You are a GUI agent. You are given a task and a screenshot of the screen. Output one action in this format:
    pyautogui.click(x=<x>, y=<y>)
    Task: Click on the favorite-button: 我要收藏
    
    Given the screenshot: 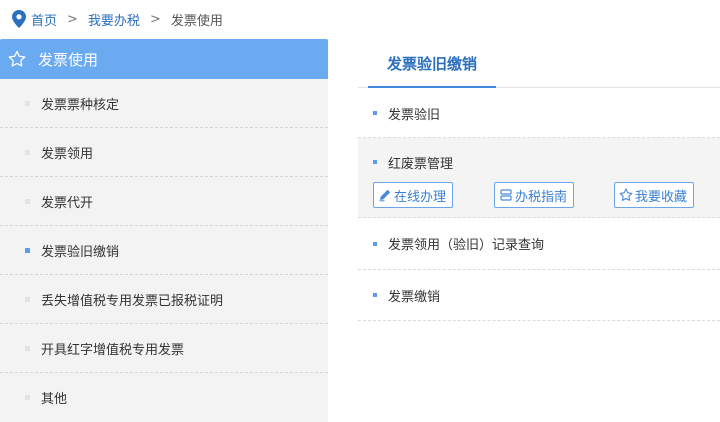 What is the action you would take?
    pyautogui.click(x=654, y=195)
    